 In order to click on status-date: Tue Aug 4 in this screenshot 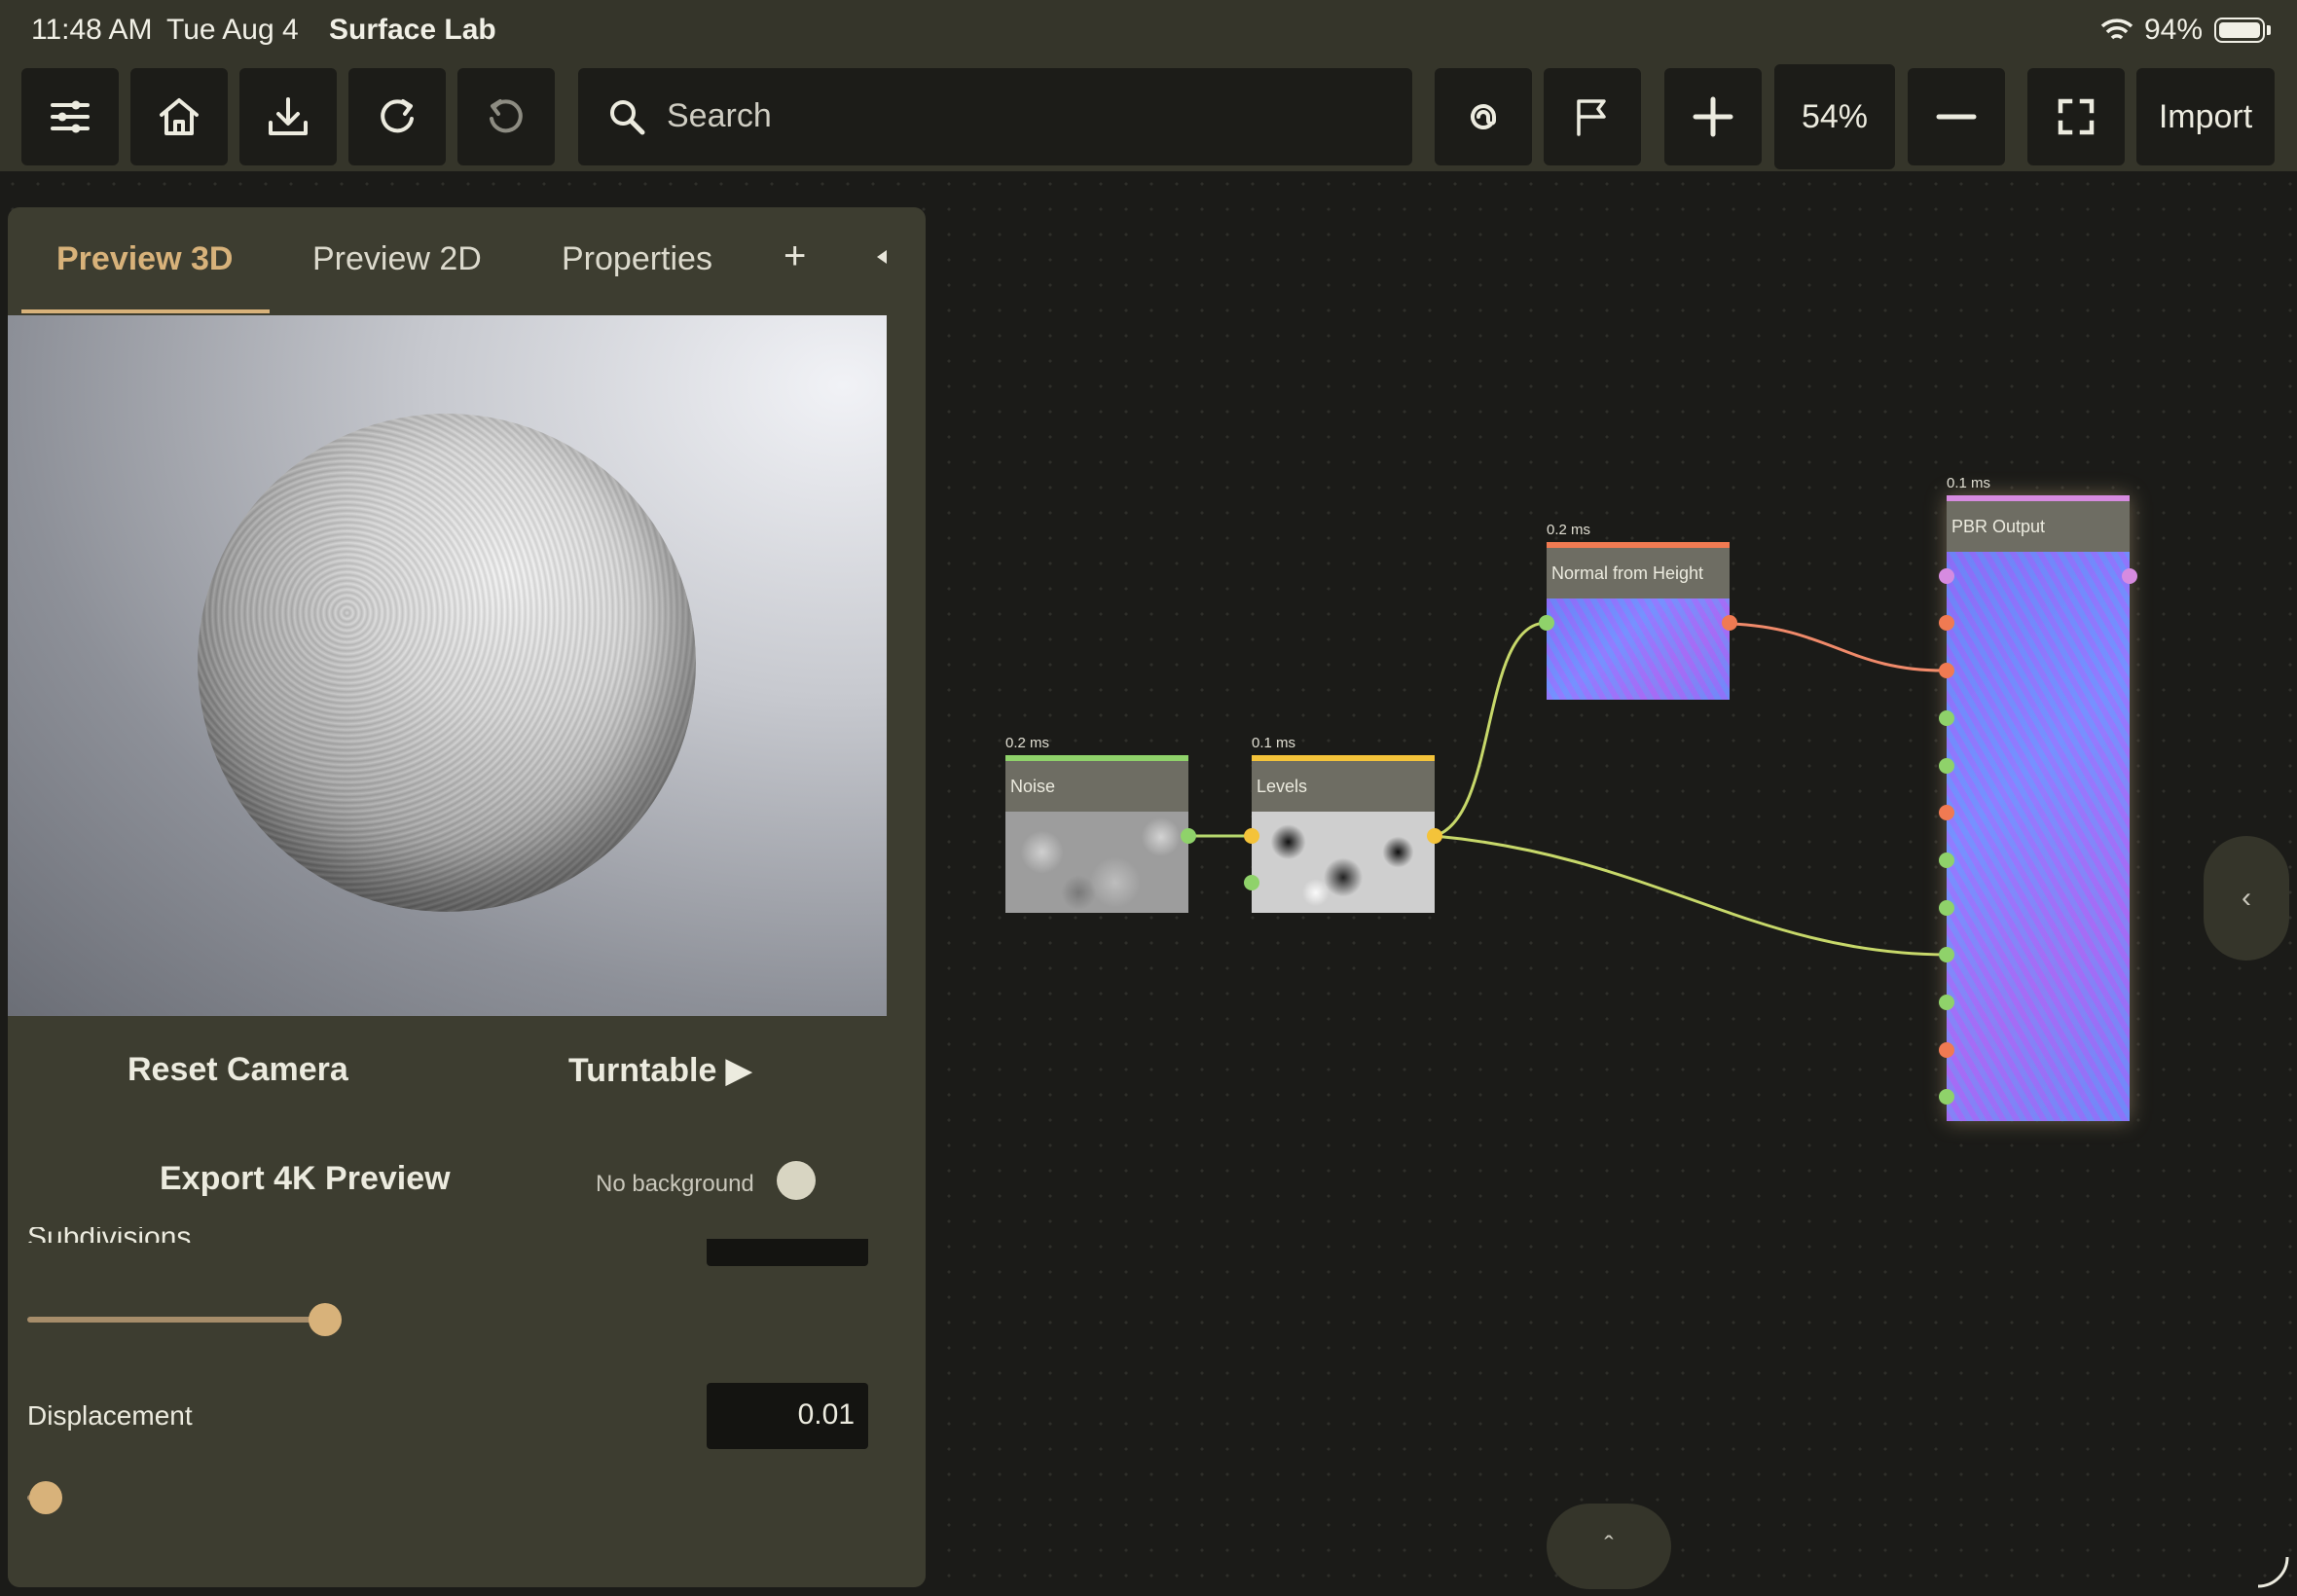, I will do `click(232, 30)`.